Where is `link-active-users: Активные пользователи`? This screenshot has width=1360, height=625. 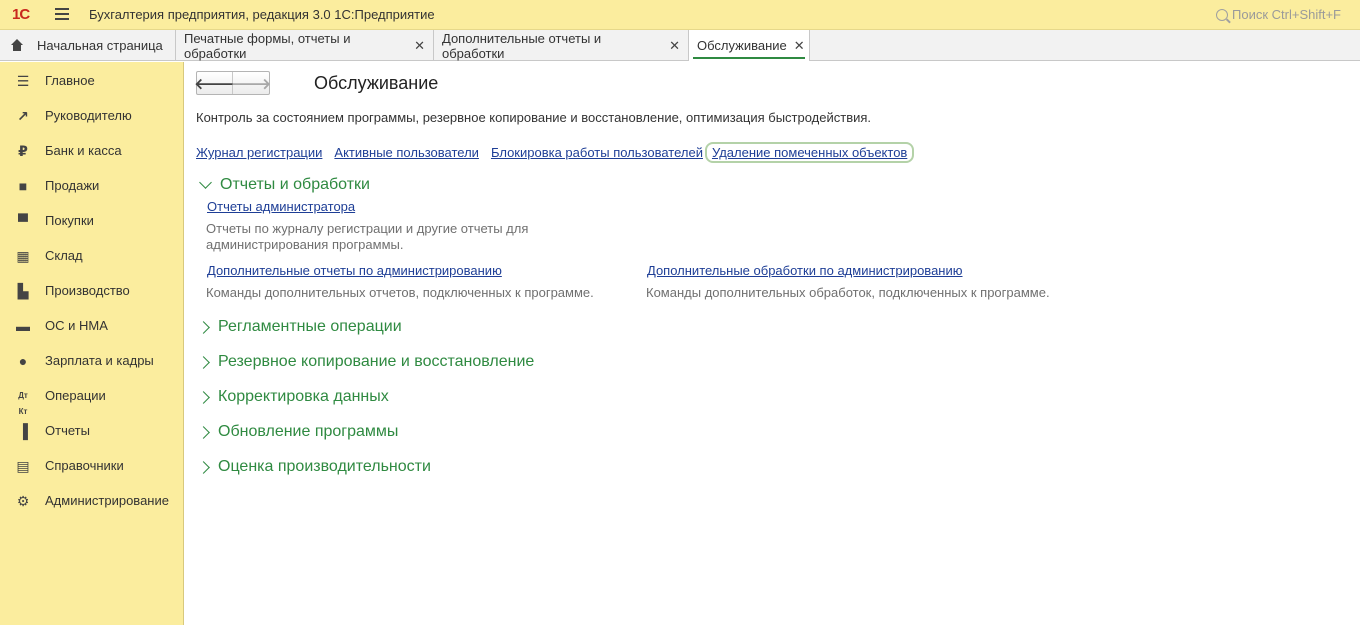 link-active-users: Активные пользователи is located at coordinates (406, 152).